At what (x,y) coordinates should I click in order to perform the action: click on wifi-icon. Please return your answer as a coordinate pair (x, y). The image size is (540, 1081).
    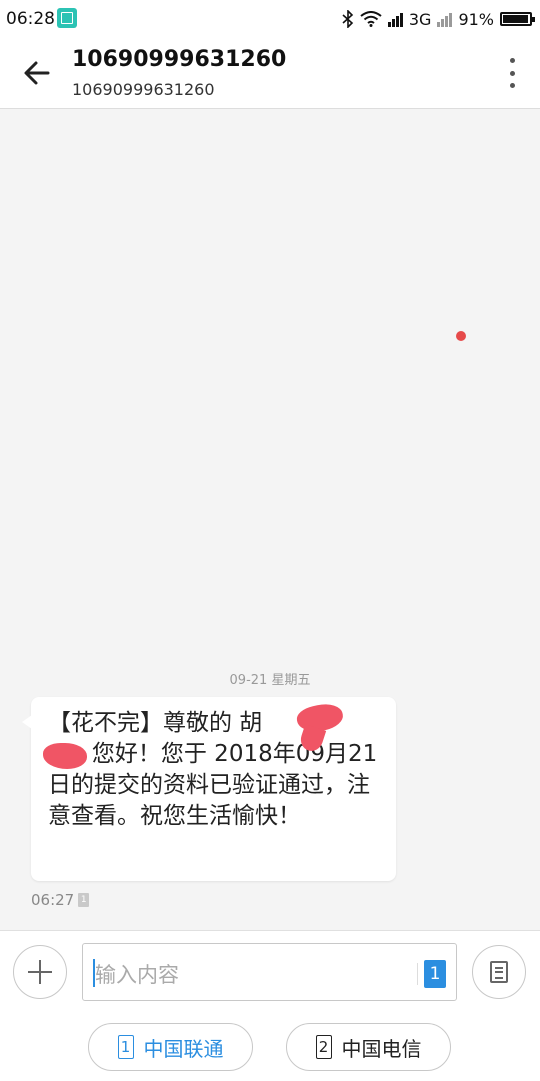
    Looking at the image, I should click on (371, 19).